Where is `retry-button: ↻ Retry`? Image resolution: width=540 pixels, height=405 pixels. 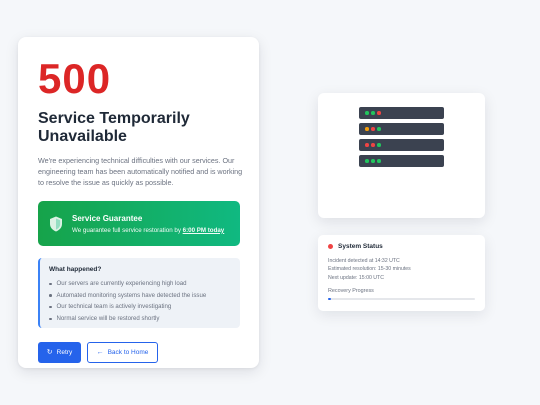 retry-button: ↻ Retry is located at coordinates (59, 353).